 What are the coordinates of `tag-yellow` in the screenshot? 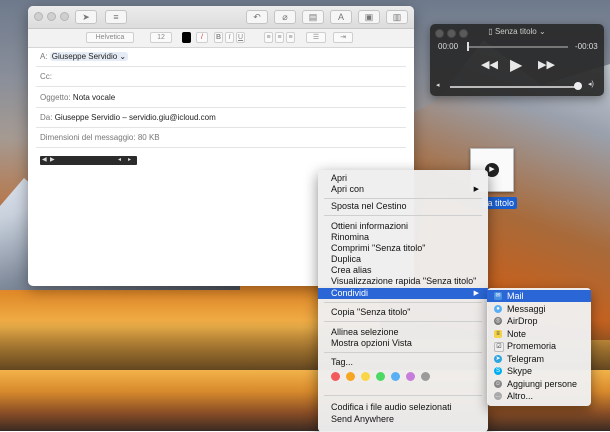 It's located at (365, 376).